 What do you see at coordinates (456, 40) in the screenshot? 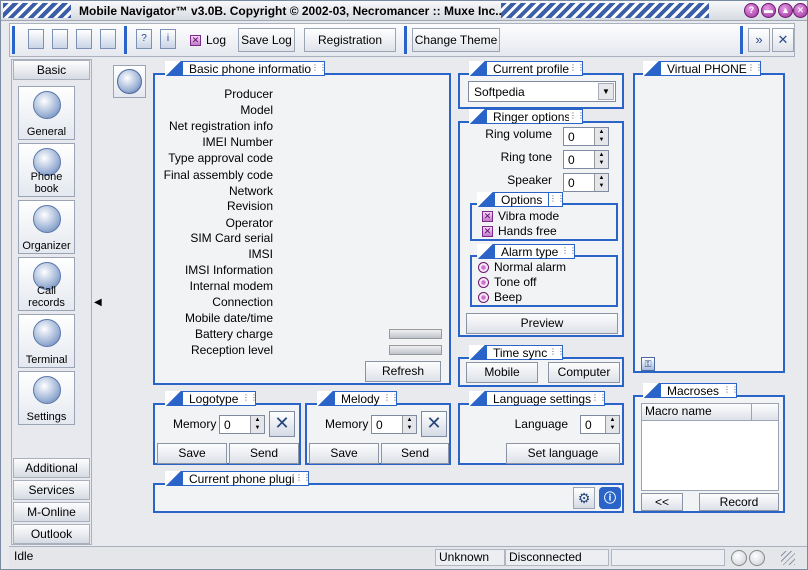
I see `change-theme-button: Change Theme` at bounding box center [456, 40].